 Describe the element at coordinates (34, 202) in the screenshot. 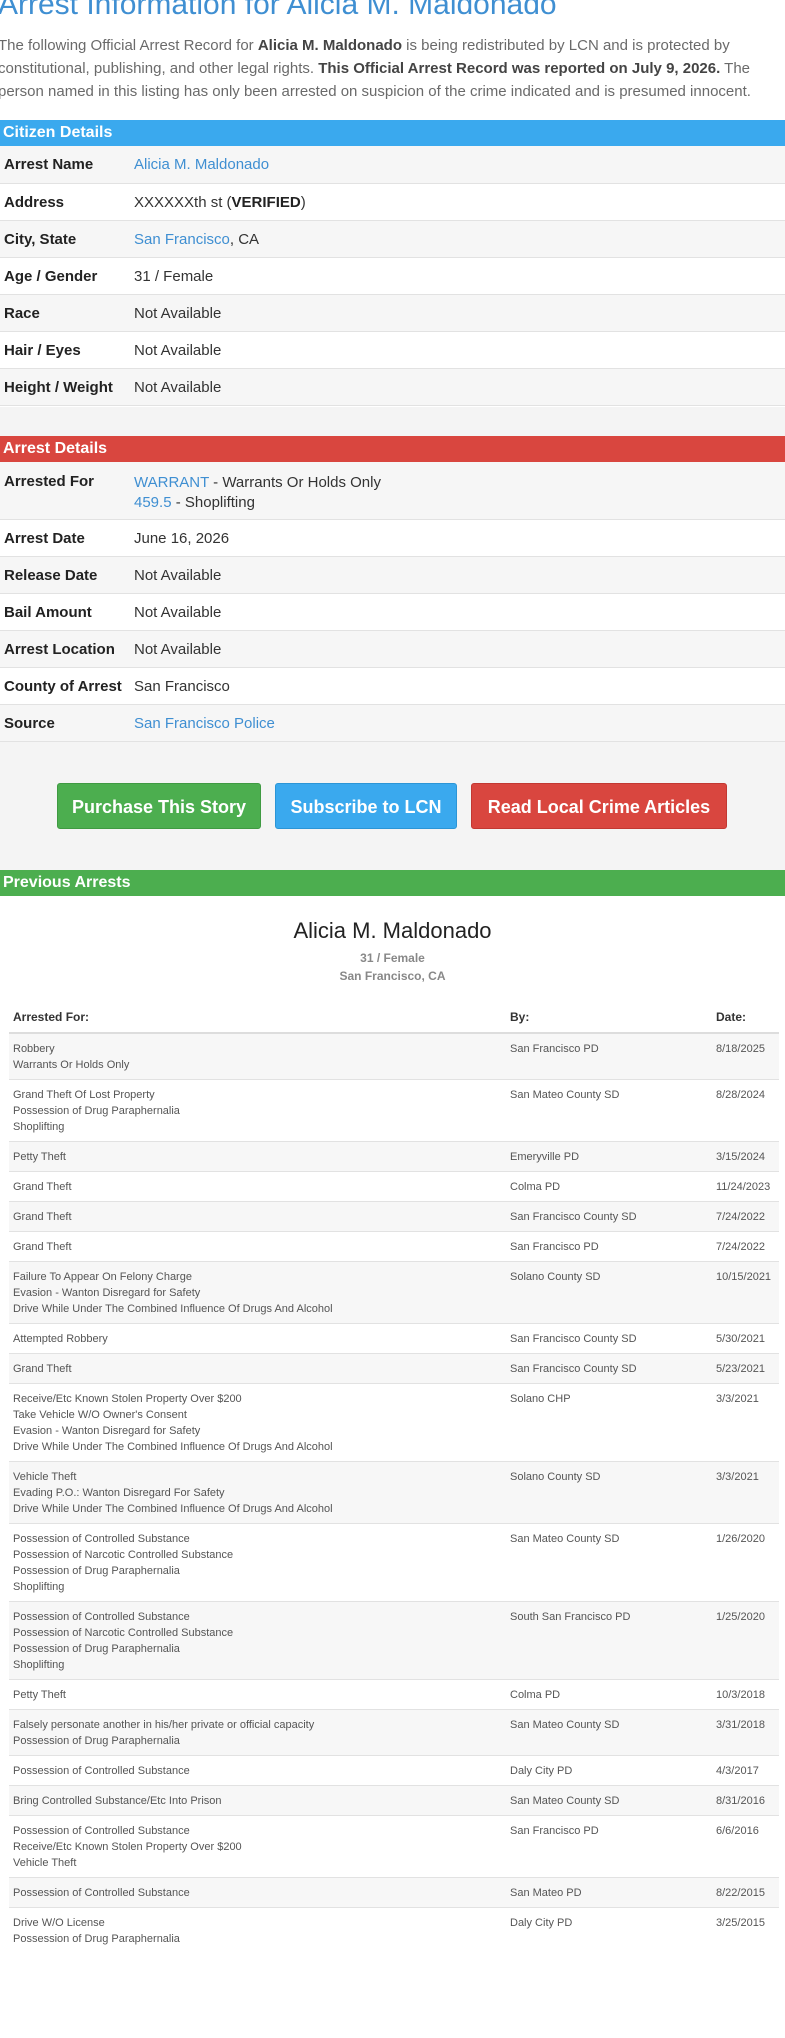

I see `citizen-label-address: Address` at that location.